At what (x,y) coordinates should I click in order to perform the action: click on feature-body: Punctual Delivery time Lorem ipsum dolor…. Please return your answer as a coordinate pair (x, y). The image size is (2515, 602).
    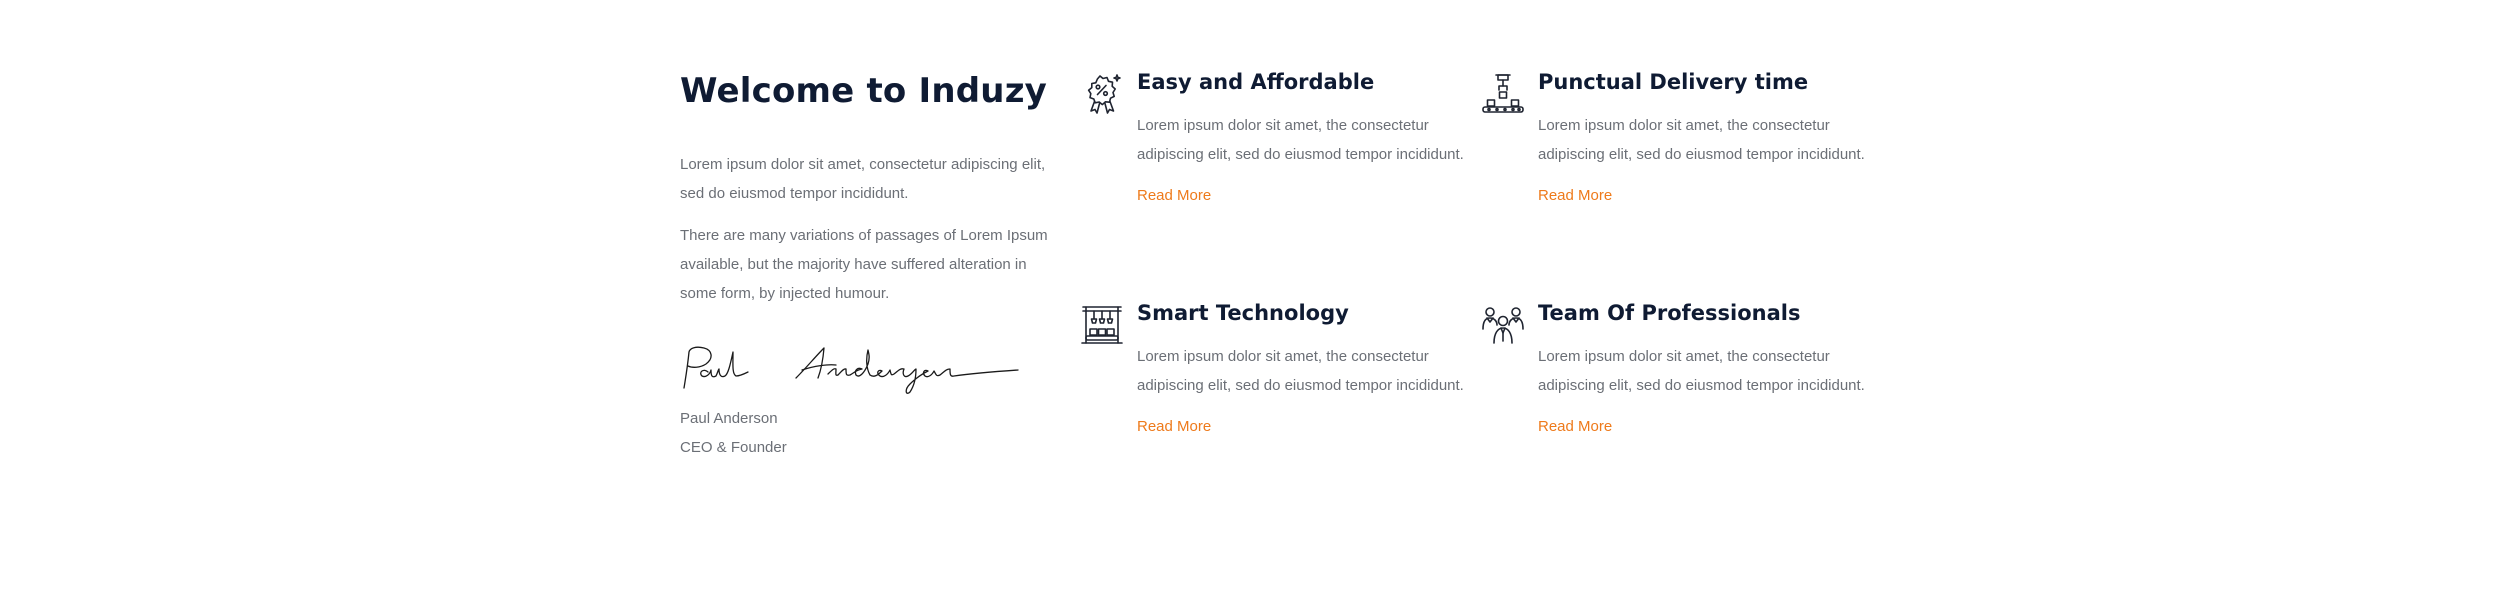
    Looking at the image, I should click on (1703, 137).